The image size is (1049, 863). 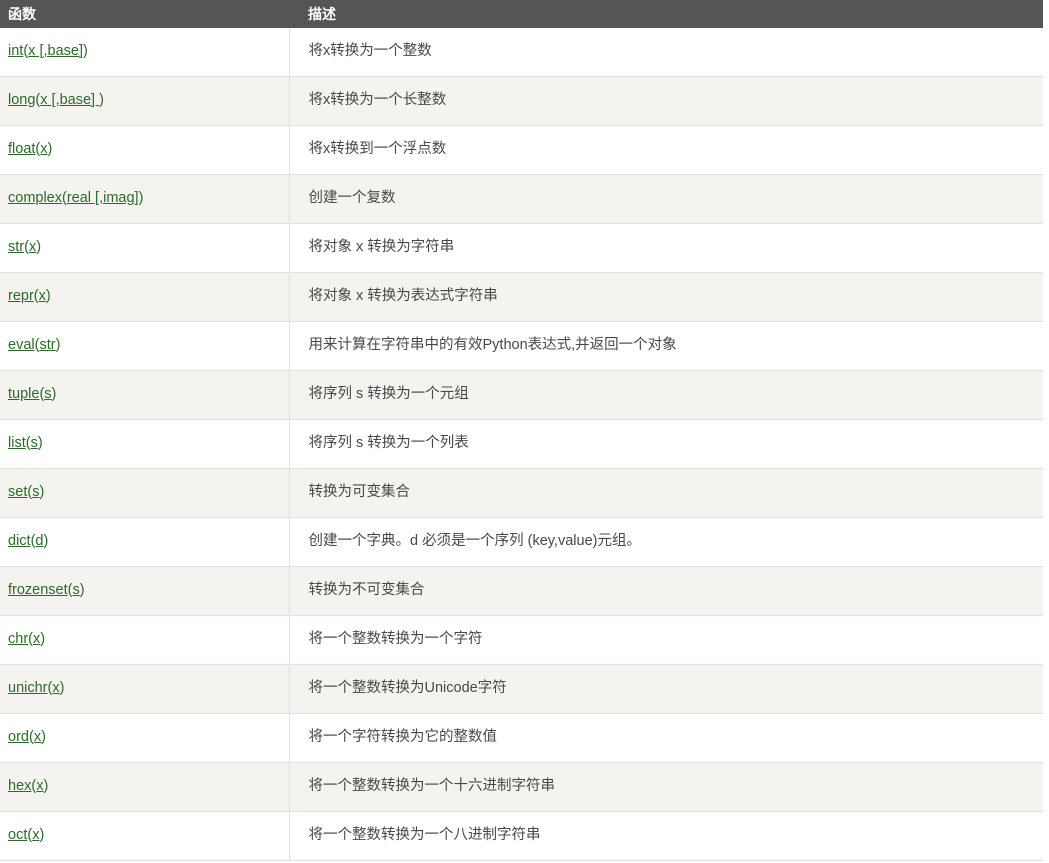 What do you see at coordinates (17, 443) in the screenshot?
I see `function-token-underlined: list` at bounding box center [17, 443].